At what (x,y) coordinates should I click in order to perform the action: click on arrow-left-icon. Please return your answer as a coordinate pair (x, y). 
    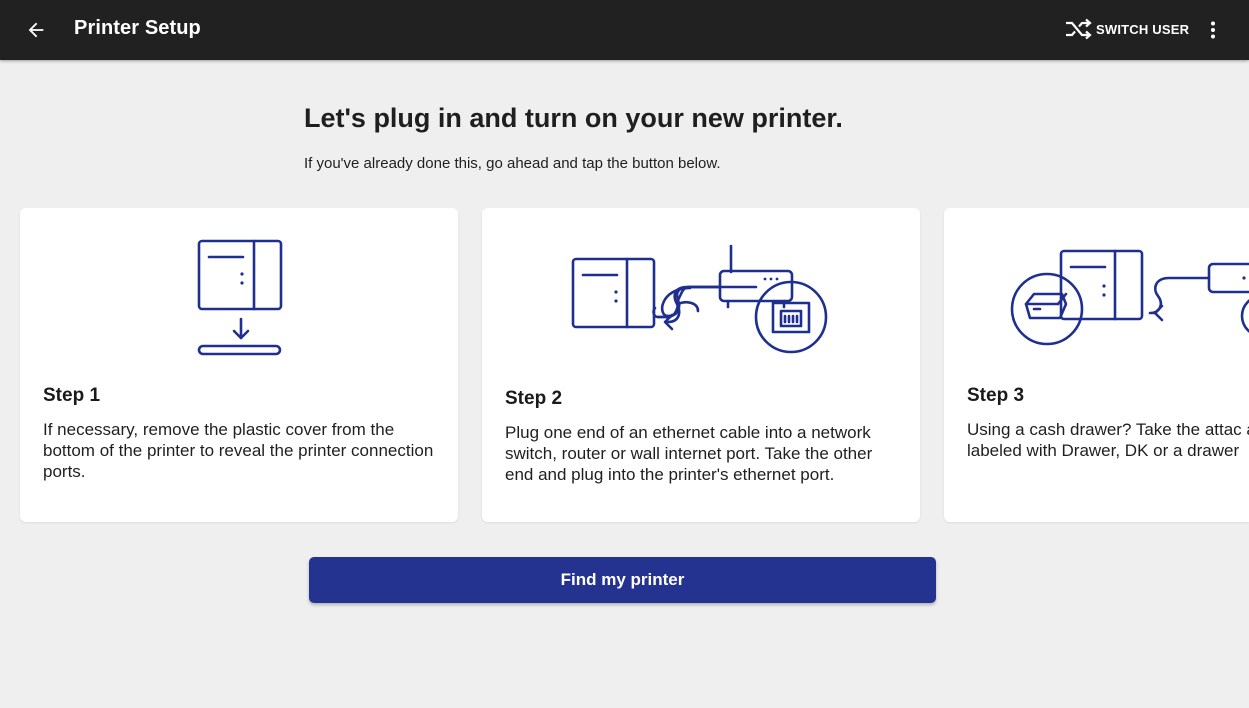
    Looking at the image, I should click on (36, 30).